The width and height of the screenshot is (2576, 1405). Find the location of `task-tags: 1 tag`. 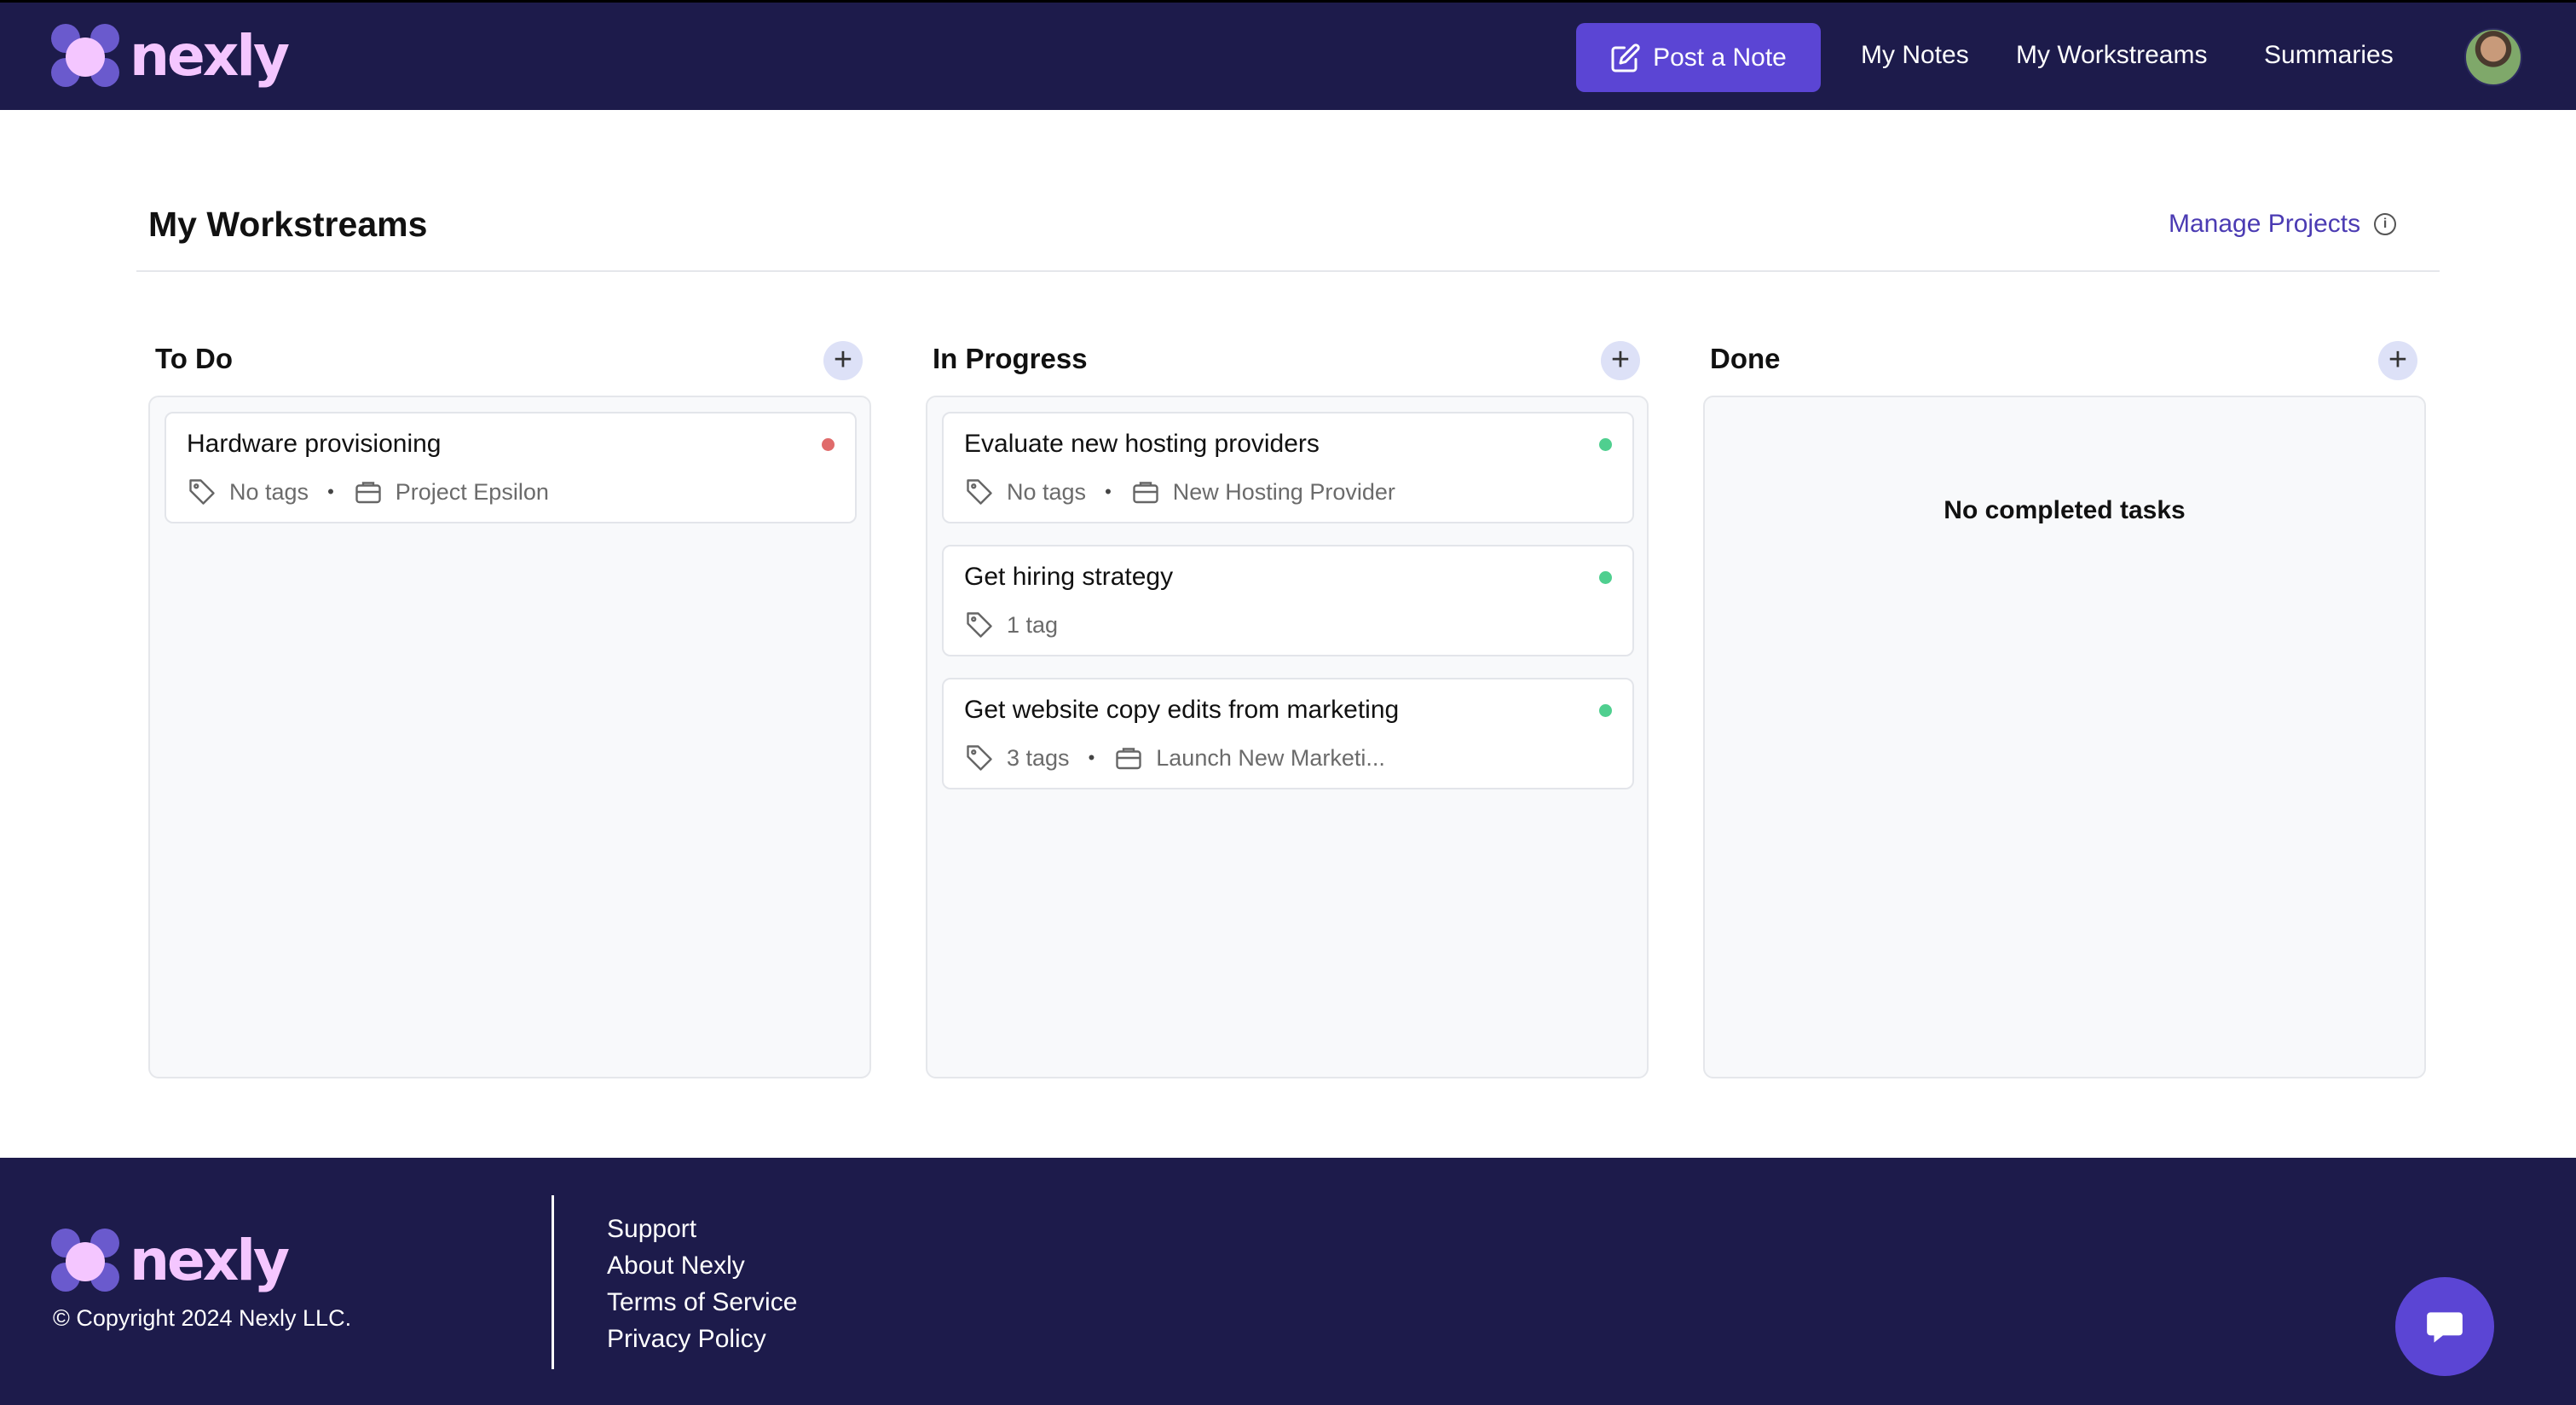

task-tags: 1 tag is located at coordinates (1033, 624).